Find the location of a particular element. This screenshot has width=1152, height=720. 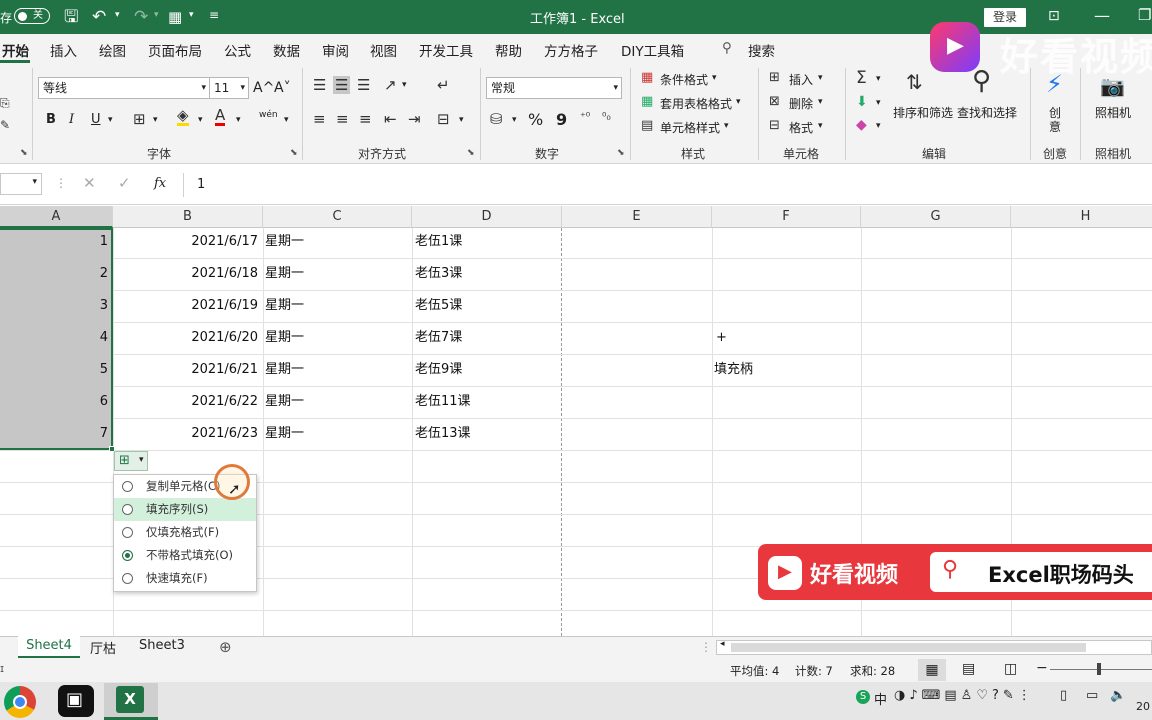

cell-B7: 2021/6/23 is located at coordinates (186, 434).